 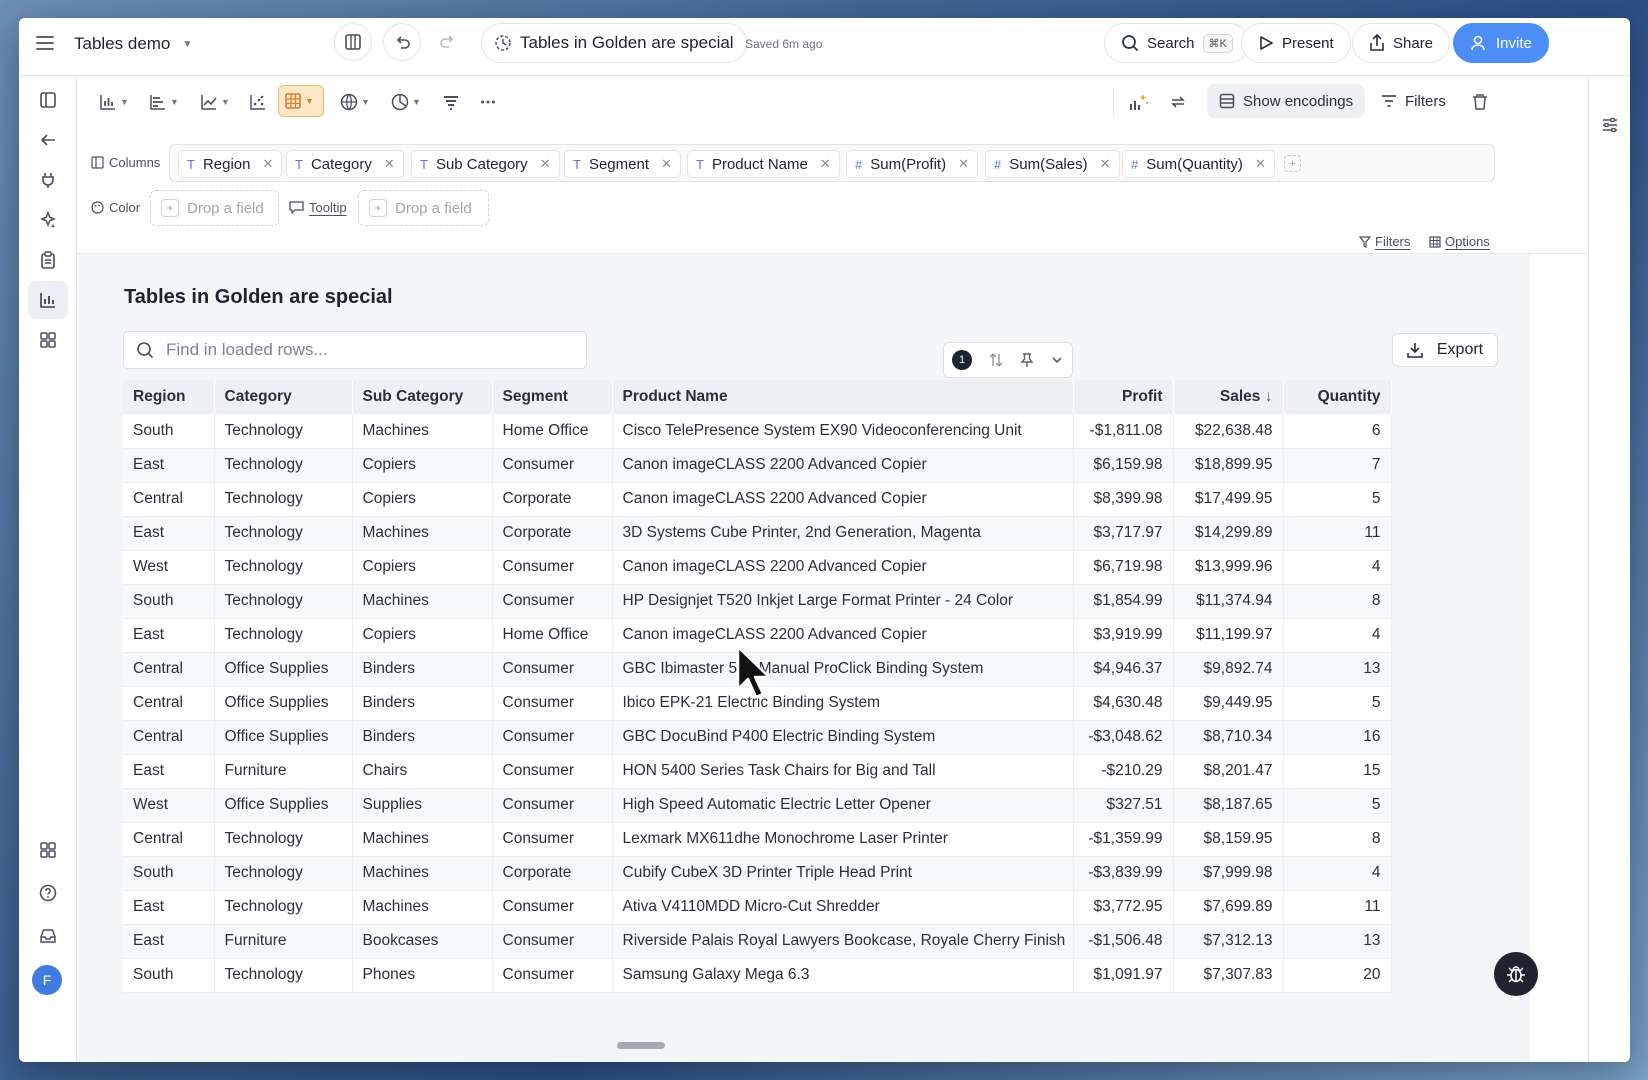 I want to click on table-cell: $14,299.89, so click(x=1228, y=533).